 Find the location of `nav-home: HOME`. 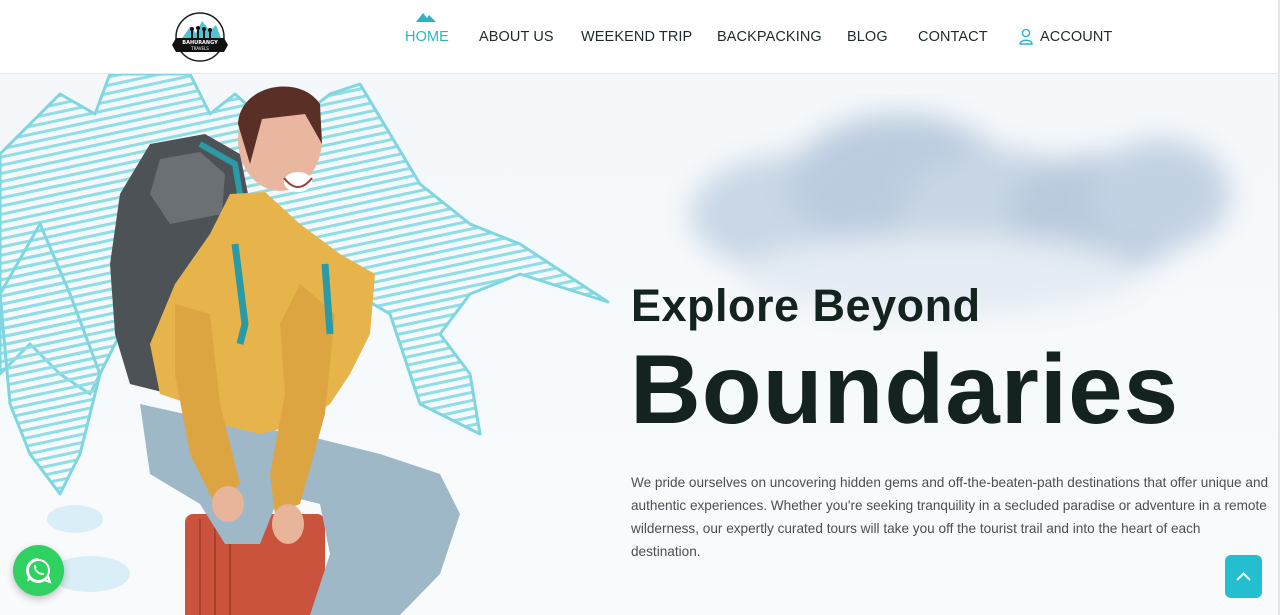

nav-home: HOME is located at coordinates (427, 37).